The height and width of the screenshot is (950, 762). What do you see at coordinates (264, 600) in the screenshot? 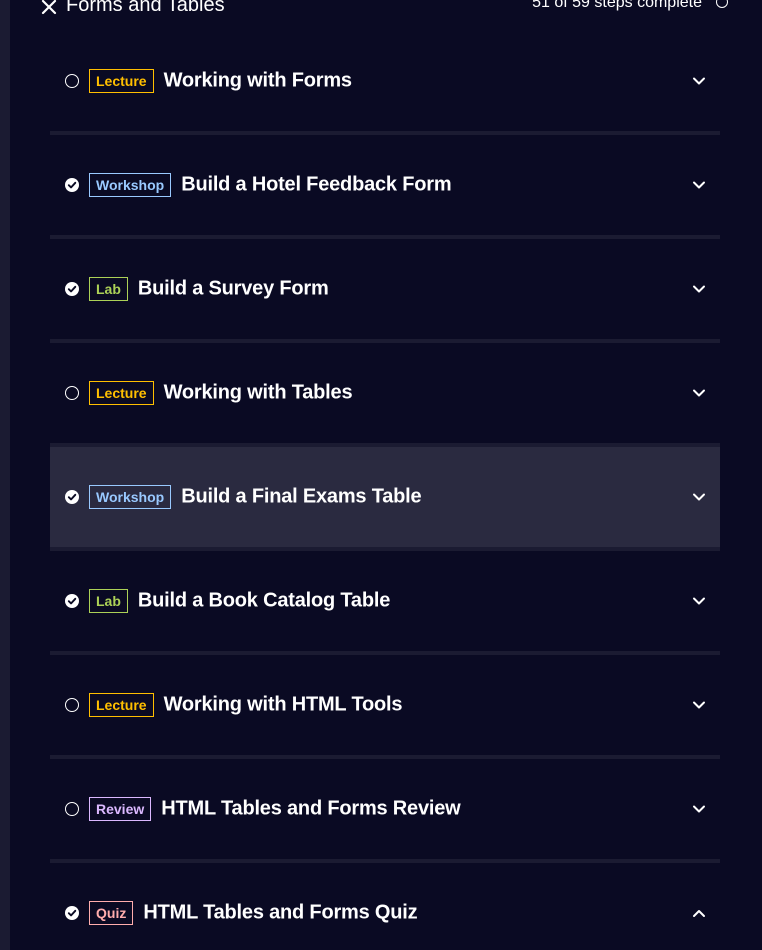
I see `step-title: Build a Book Catalog Table` at bounding box center [264, 600].